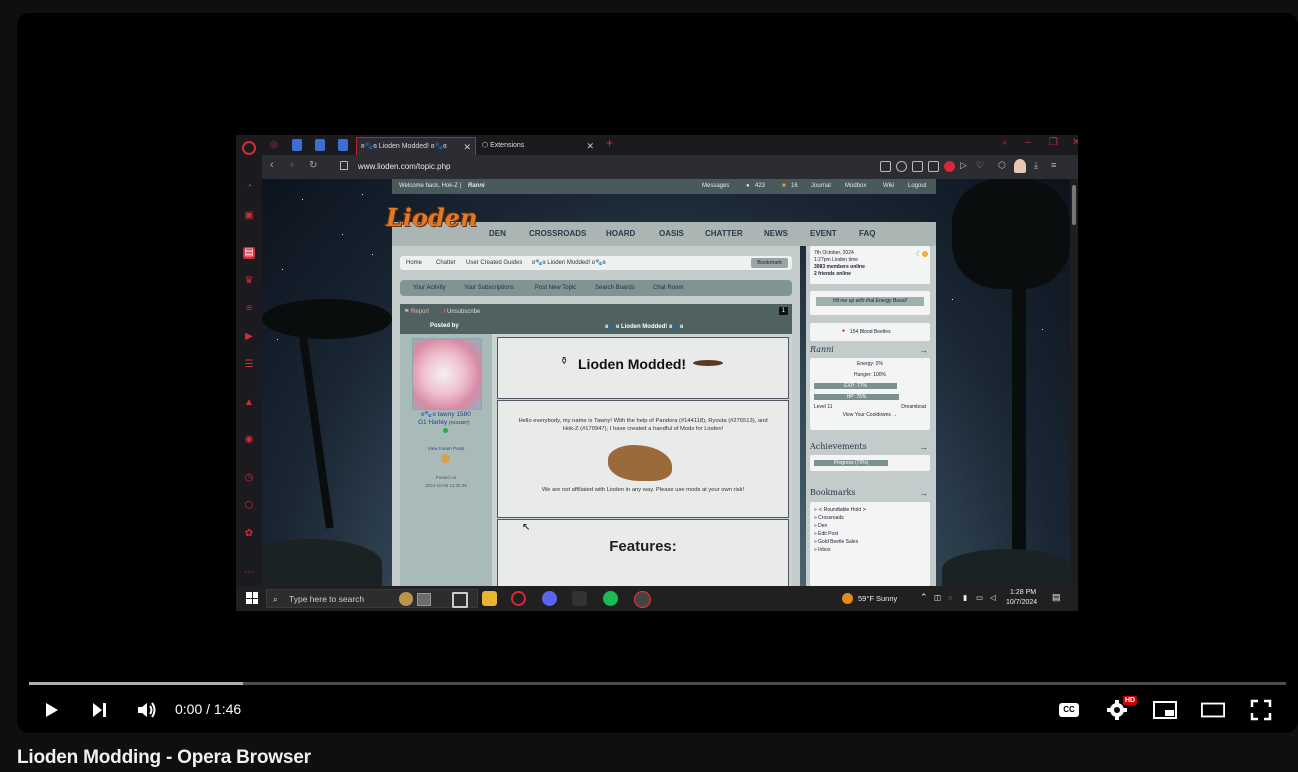 This screenshot has height=772, width=1298. Describe the element at coordinates (823, 233) in the screenshot. I see `nav-event: EVENT` at that location.